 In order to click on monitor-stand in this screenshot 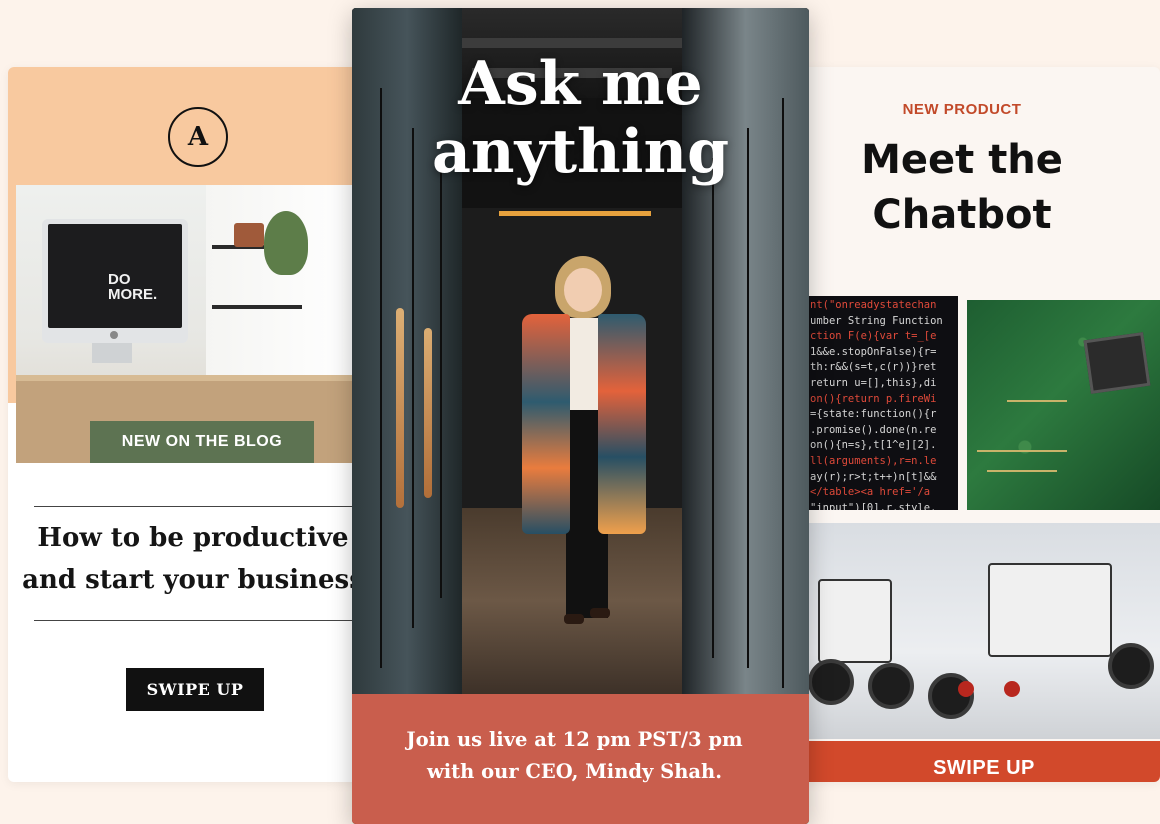, I will do `click(112, 353)`.